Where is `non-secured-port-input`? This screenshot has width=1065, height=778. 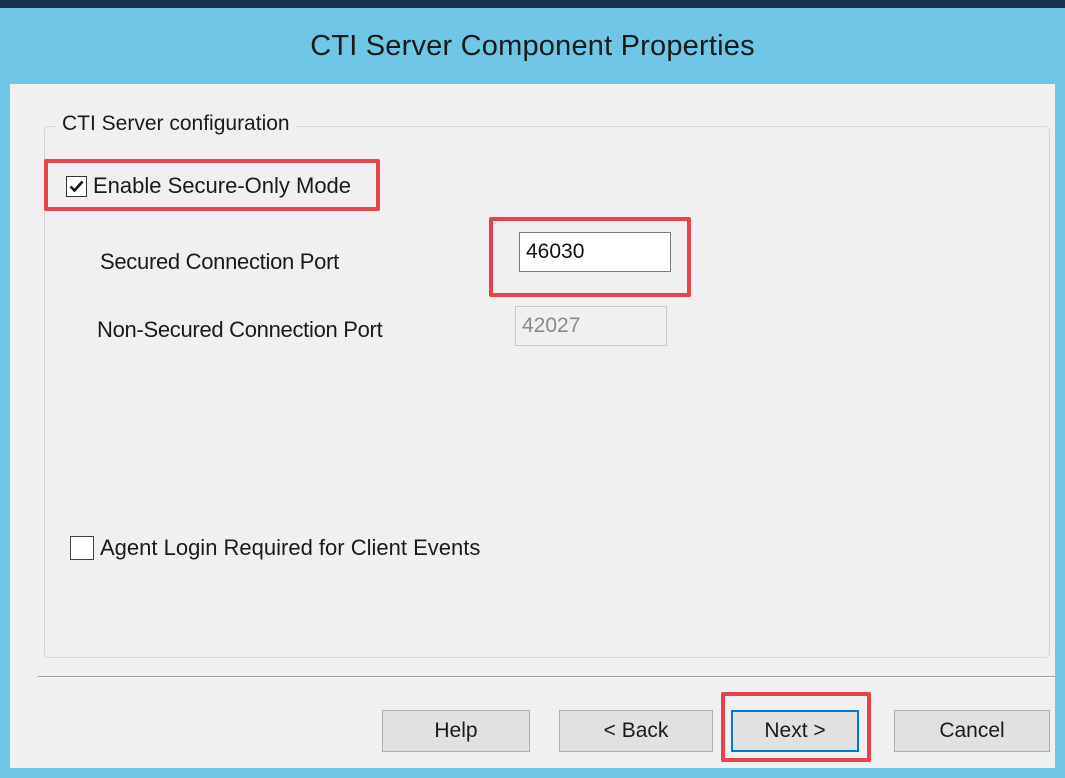 non-secured-port-input is located at coordinates (591, 326).